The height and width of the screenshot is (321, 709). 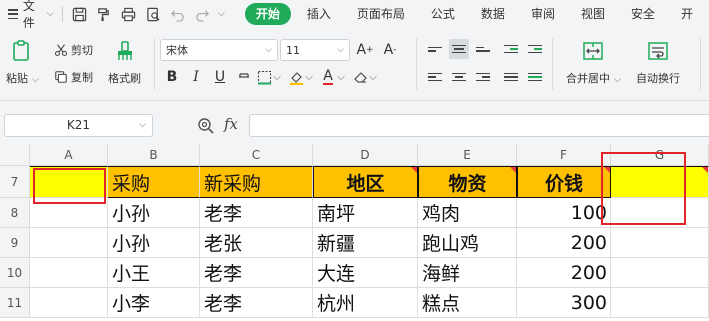 What do you see at coordinates (467, 155) in the screenshot?
I see `column-header-e: E` at bounding box center [467, 155].